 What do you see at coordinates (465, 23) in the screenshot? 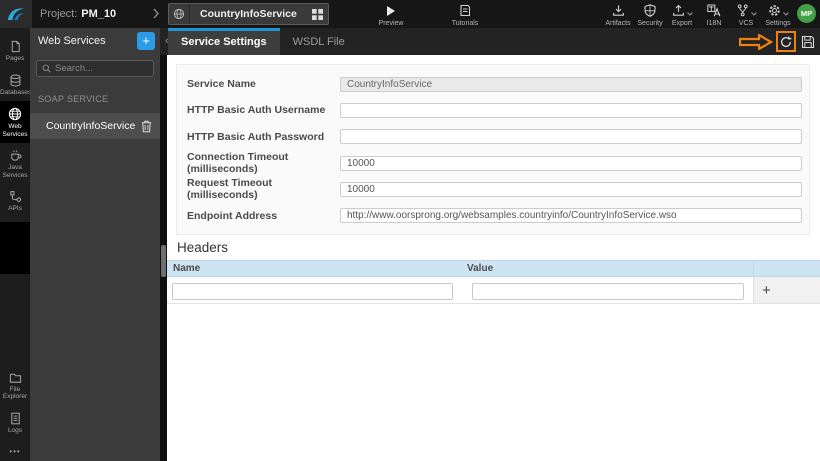
I see `tutorials-label: Tutorials` at bounding box center [465, 23].